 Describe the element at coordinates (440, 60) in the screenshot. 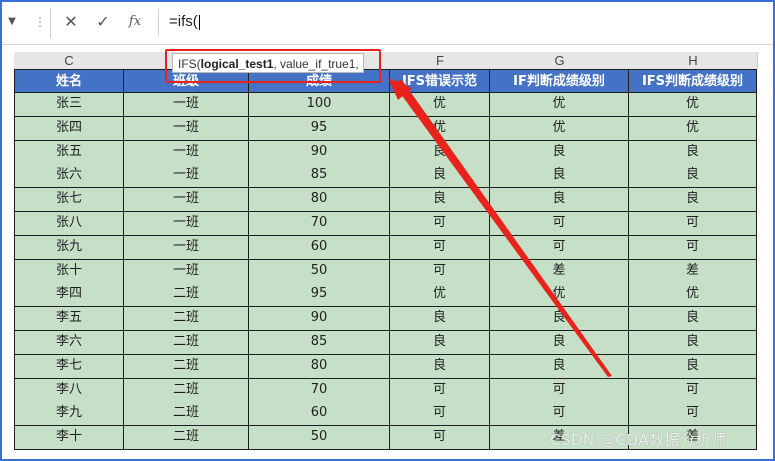

I see `column-header-3: F` at that location.